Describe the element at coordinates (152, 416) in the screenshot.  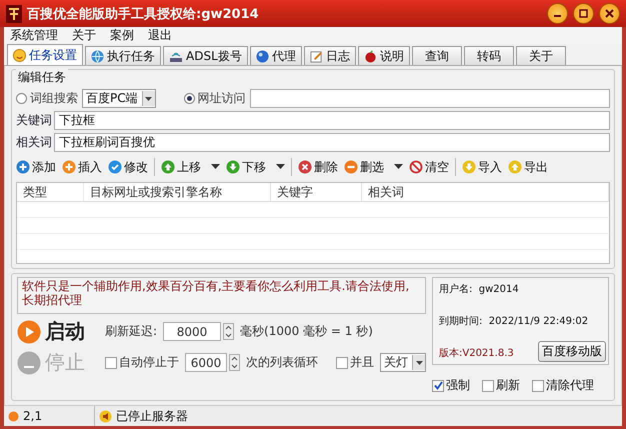
I see `server-status: 已停止服务器` at that location.